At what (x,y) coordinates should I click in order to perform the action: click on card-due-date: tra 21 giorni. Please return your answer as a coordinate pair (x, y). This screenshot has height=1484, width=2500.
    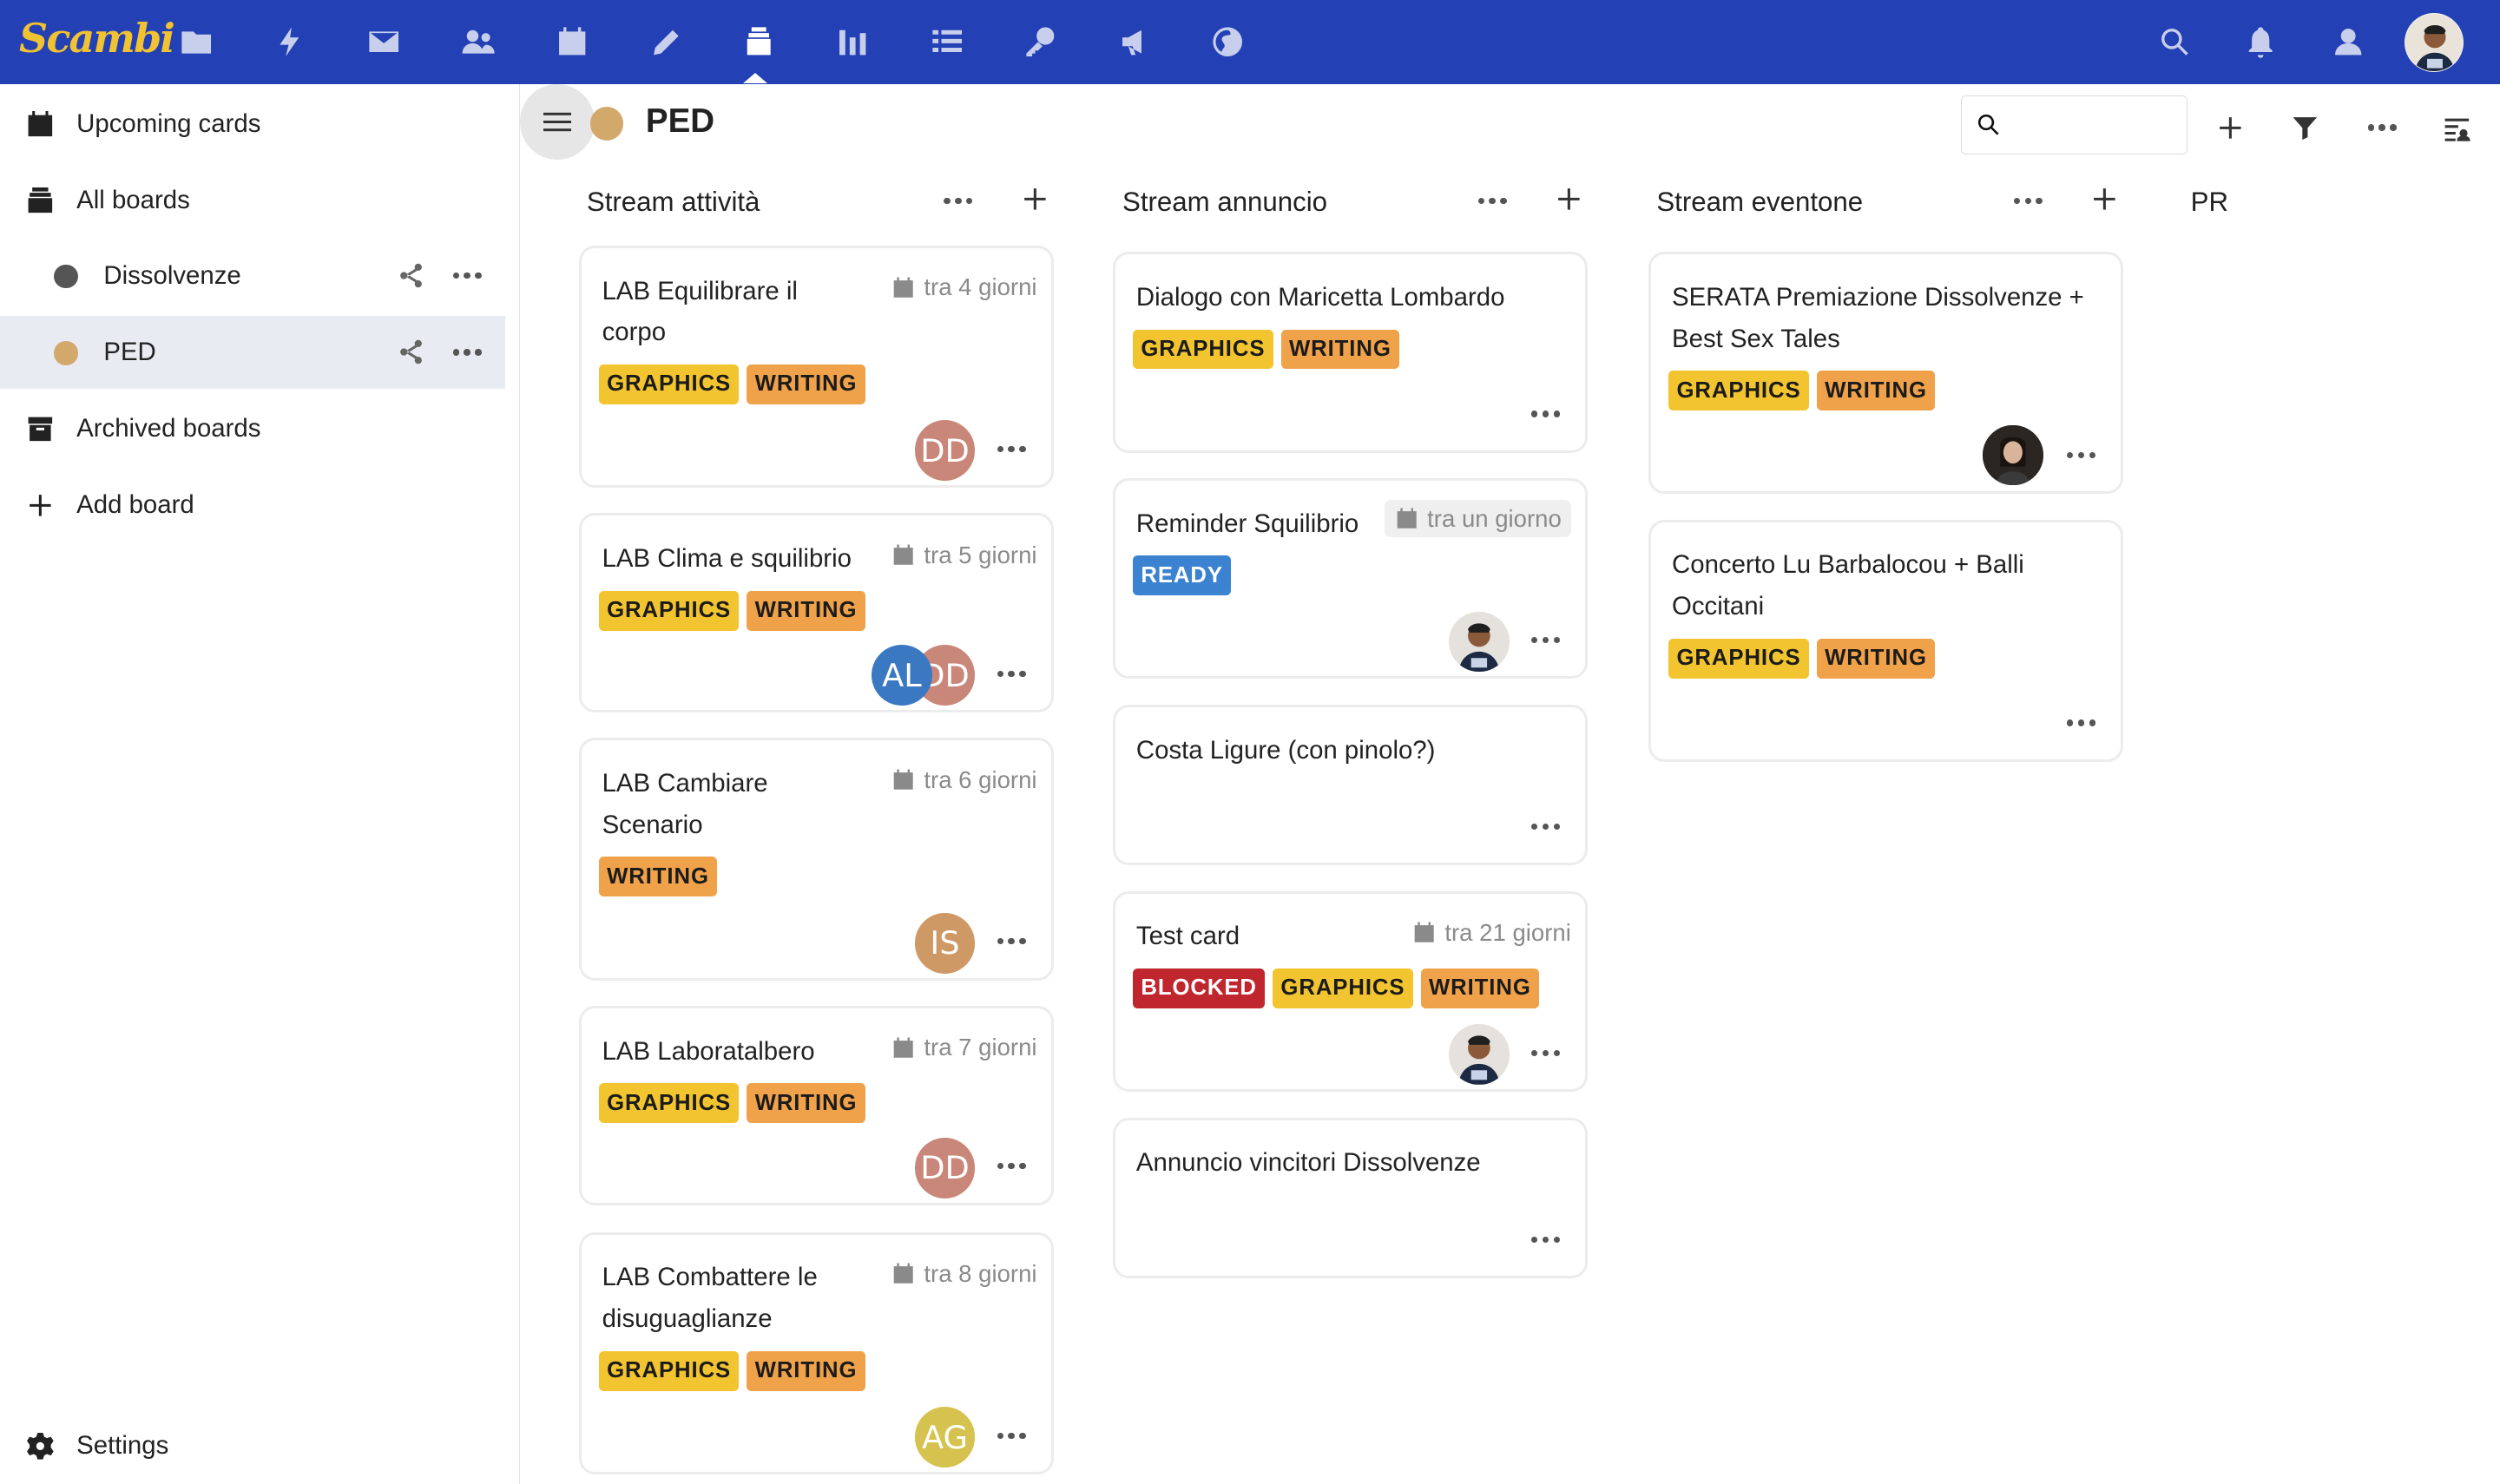
    Looking at the image, I should click on (1491, 933).